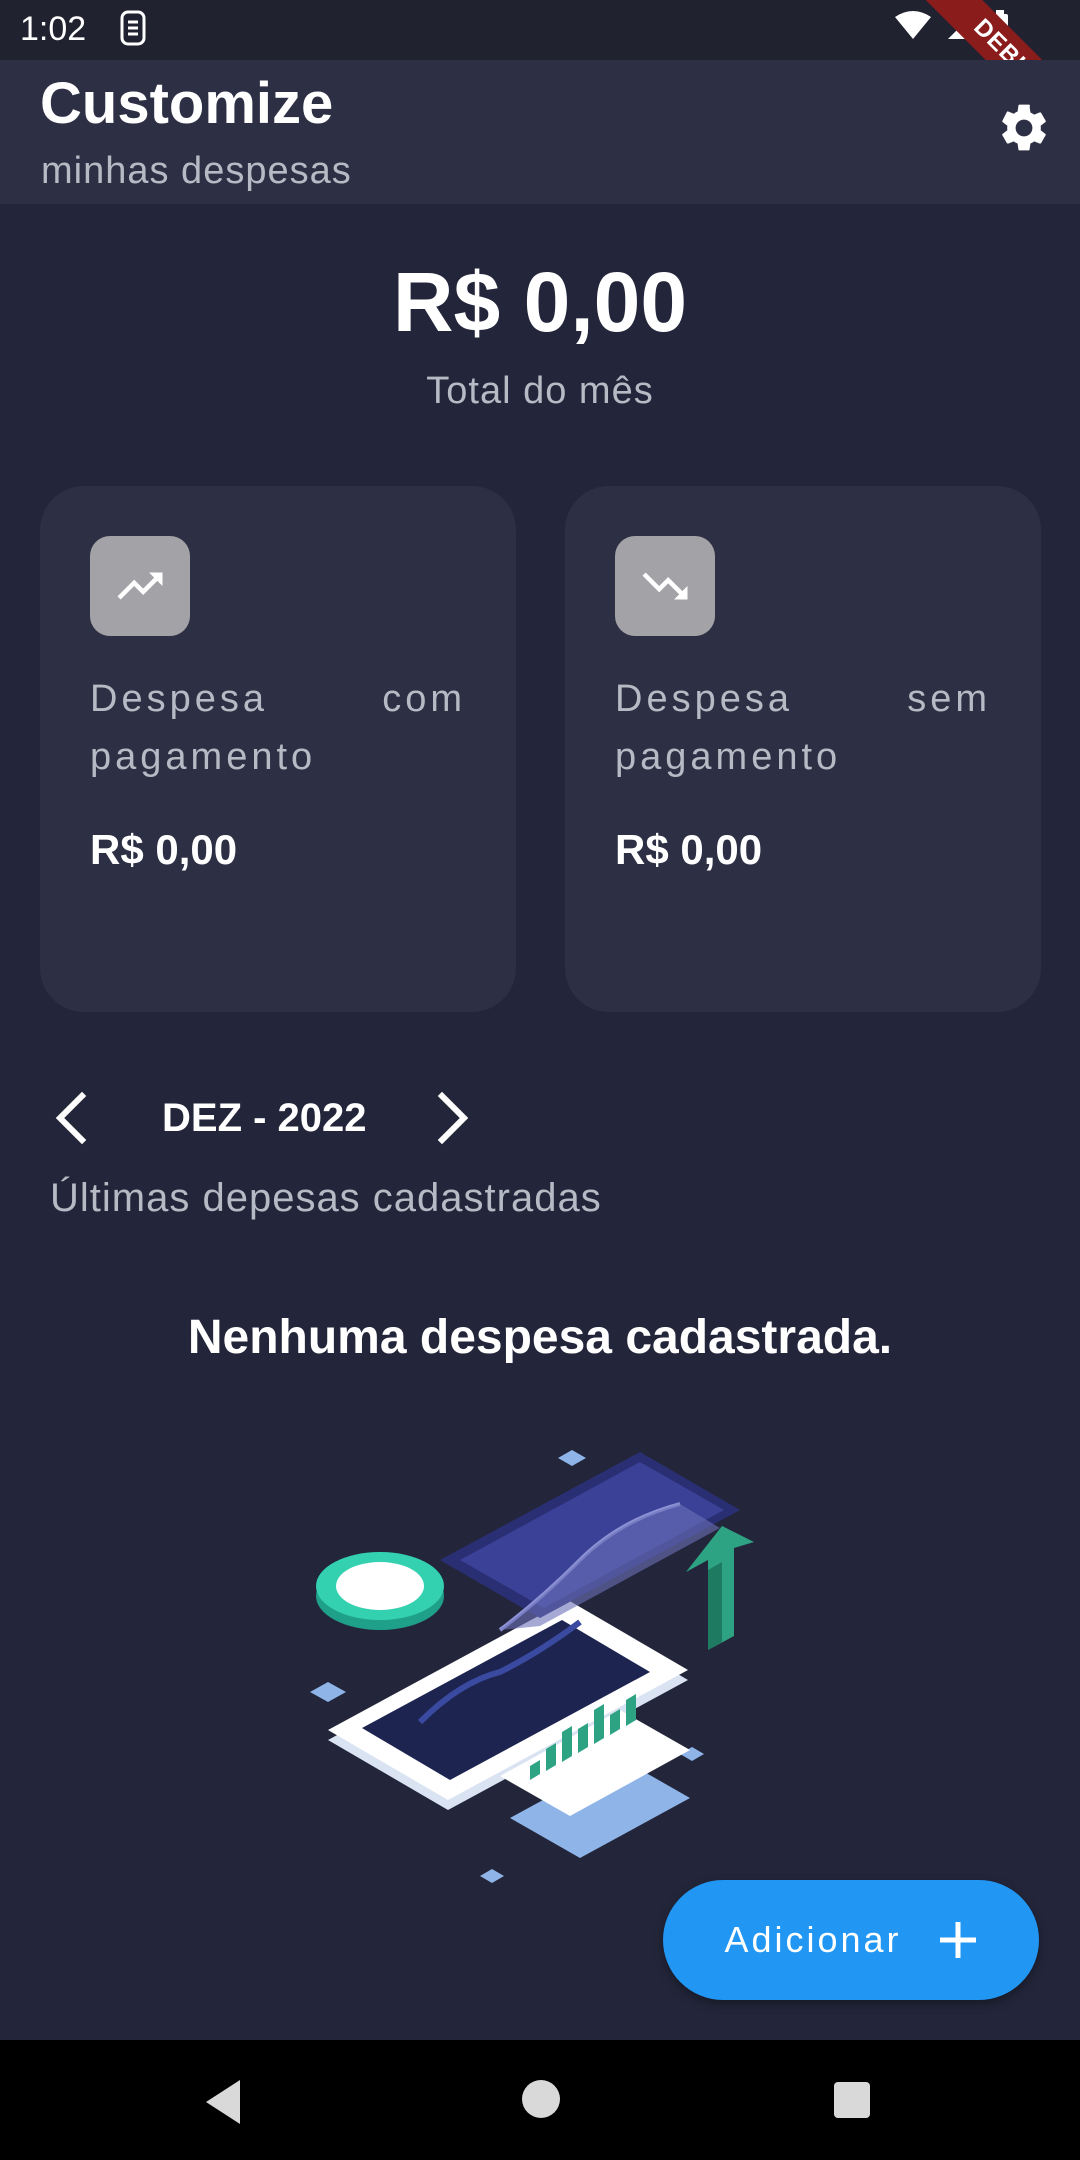 The width and height of the screenshot is (1080, 2160). I want to click on card-label: Despesa sem pagamento, so click(803, 728).